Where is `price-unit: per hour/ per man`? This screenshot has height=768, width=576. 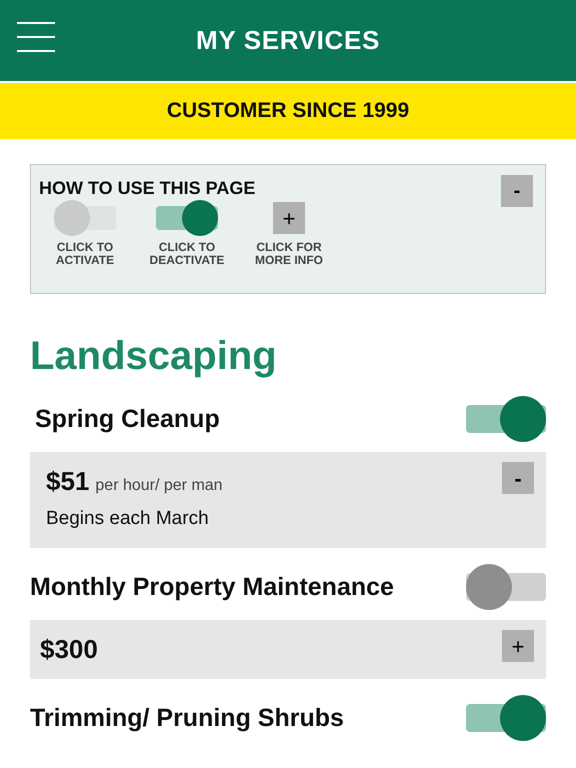 price-unit: per hour/ per man is located at coordinates (159, 486).